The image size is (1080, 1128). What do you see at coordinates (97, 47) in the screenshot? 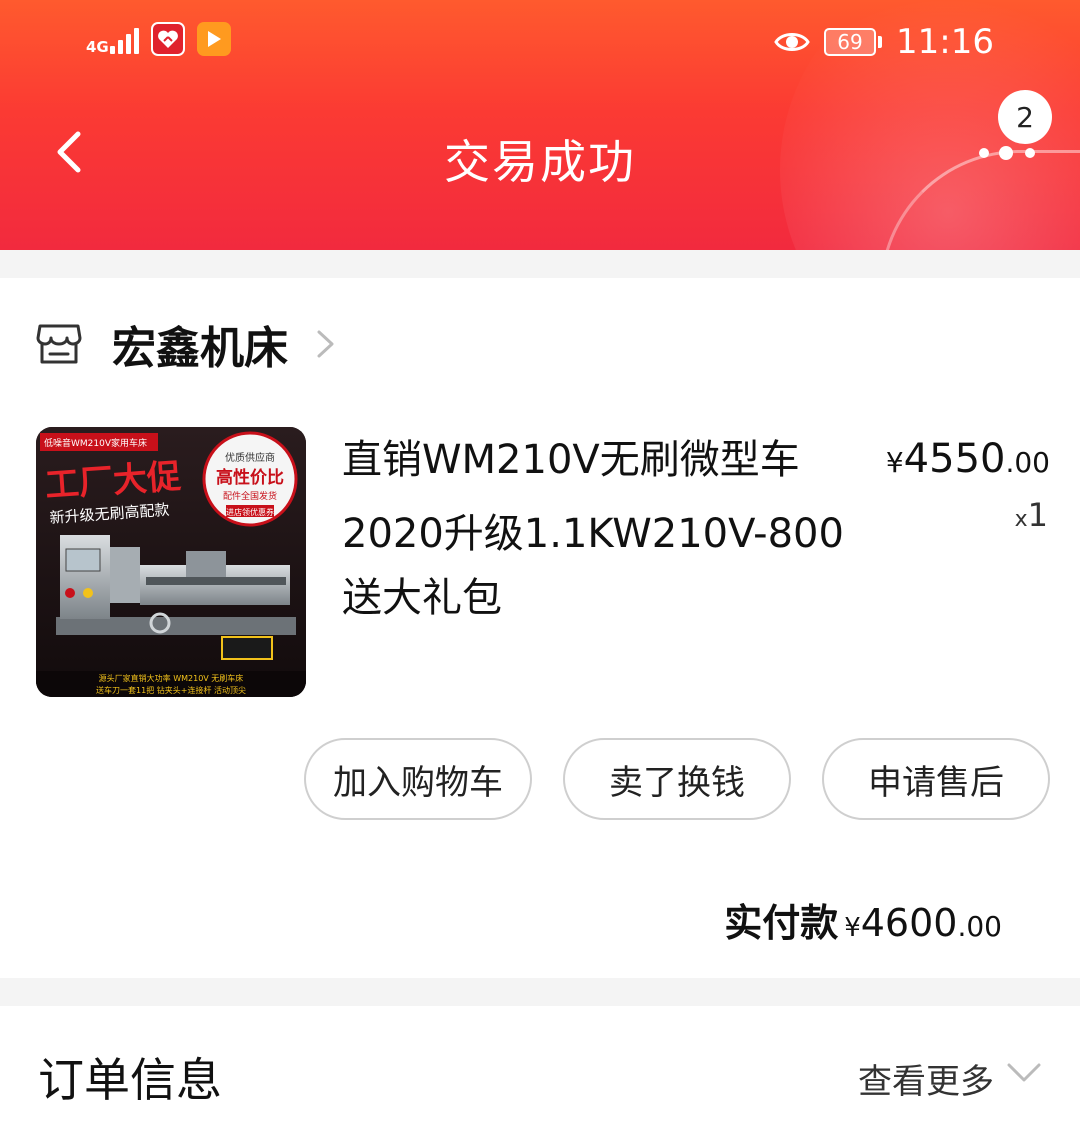
I see `network-type: 4G` at bounding box center [97, 47].